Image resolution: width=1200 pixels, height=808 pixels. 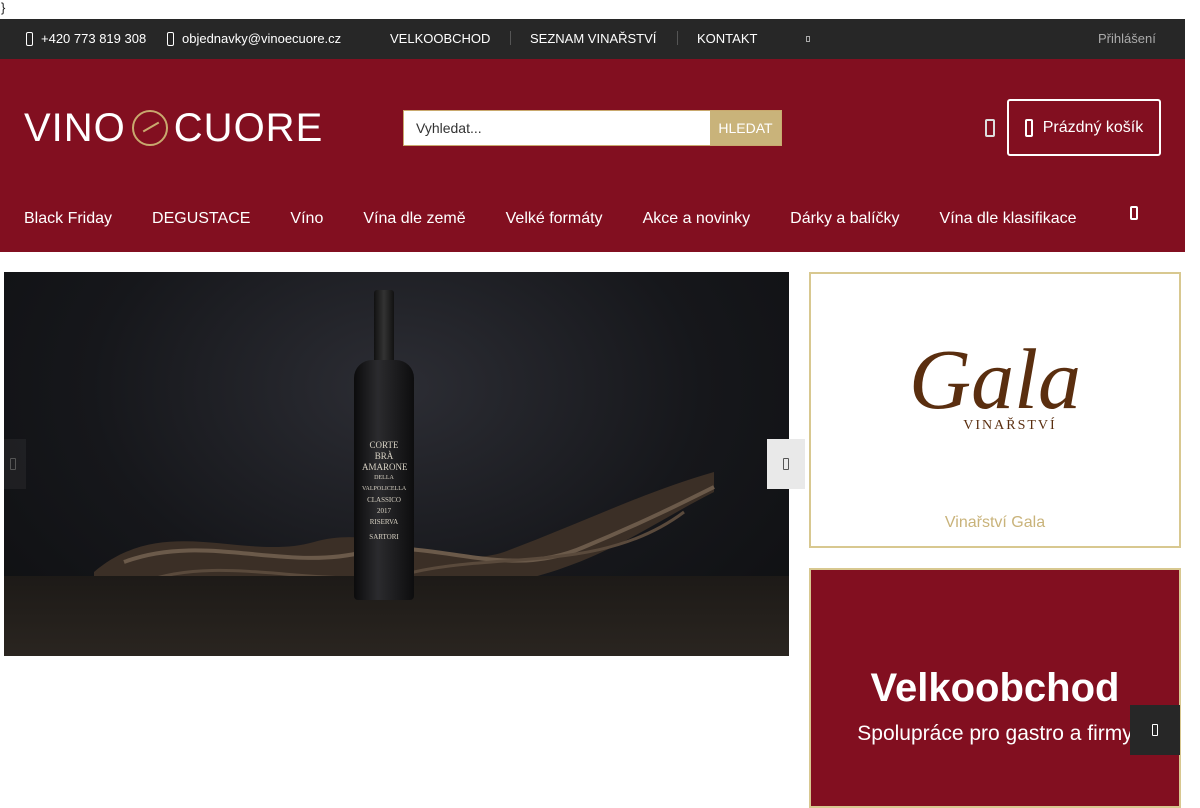 I want to click on phone-number: +420 773 819 308, so click(x=94, y=38).